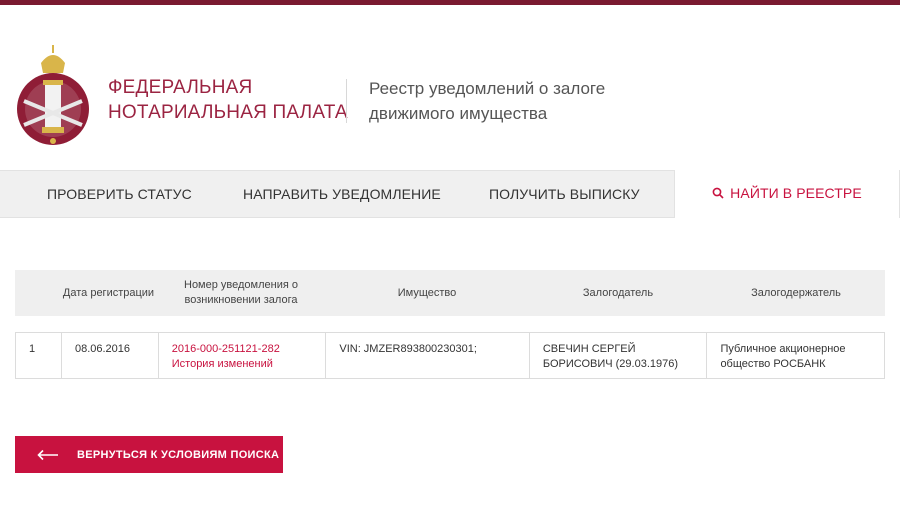 This screenshot has width=900, height=506. What do you see at coordinates (487, 88) in the screenshot?
I see `registry-title-line1: Реестр уведомлений о залоге` at bounding box center [487, 88].